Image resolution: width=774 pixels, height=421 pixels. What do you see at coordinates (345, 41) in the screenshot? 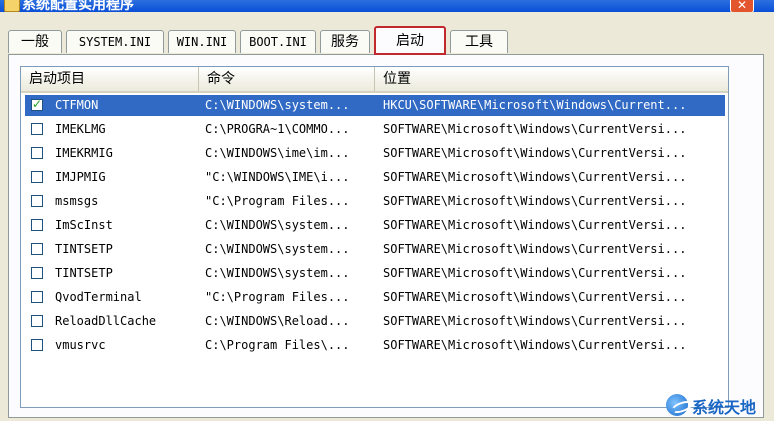
I see `tab-services: 服务` at bounding box center [345, 41].